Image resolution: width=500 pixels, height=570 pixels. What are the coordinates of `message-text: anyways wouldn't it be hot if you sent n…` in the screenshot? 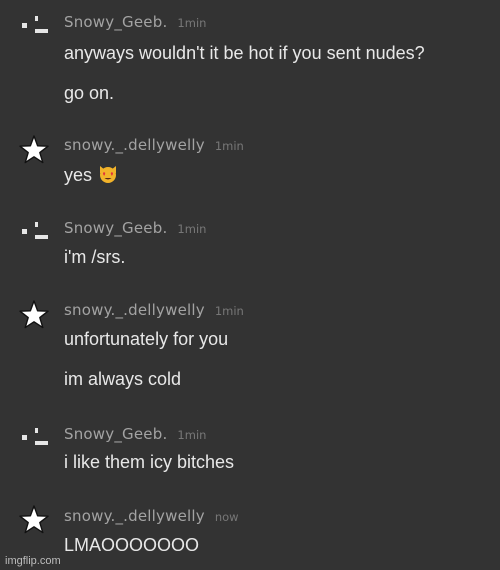 It's located at (244, 53).